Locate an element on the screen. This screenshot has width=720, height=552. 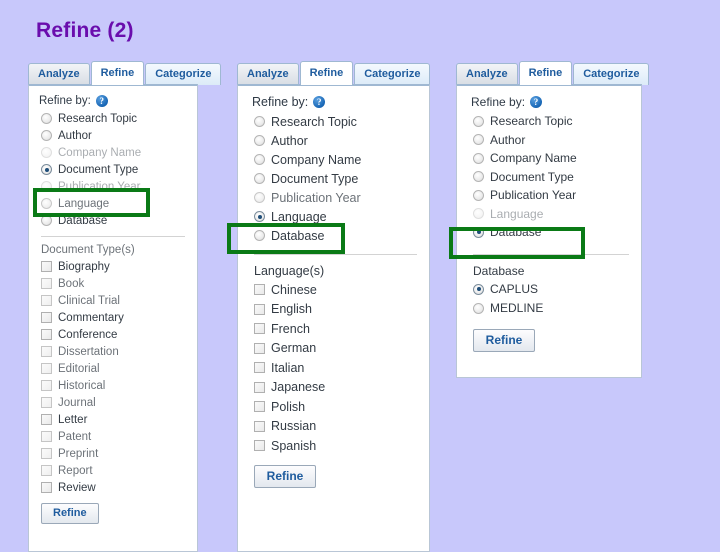
checkbox-row-biography: Biography is located at coordinates (113, 266).